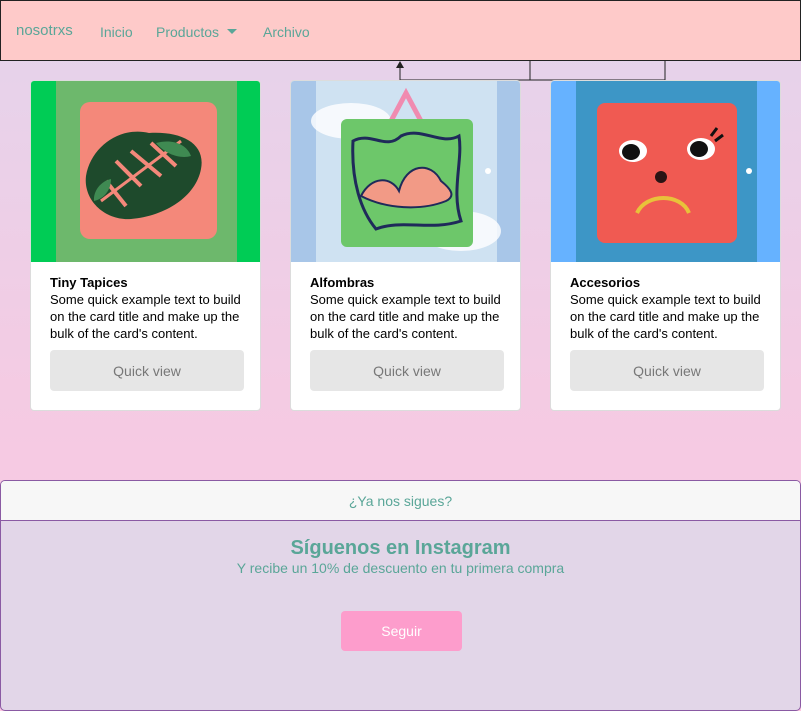 The height and width of the screenshot is (711, 801). What do you see at coordinates (44, 30) in the screenshot?
I see `brand-link: nosotrxs` at bounding box center [44, 30].